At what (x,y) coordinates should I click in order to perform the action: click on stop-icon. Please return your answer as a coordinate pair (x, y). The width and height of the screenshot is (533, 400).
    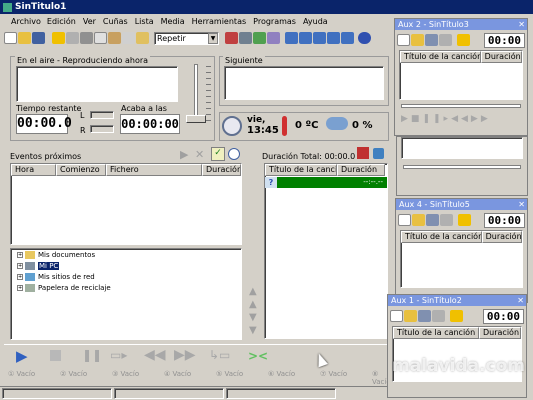
    Looking at the image, I should click on (55, 355).